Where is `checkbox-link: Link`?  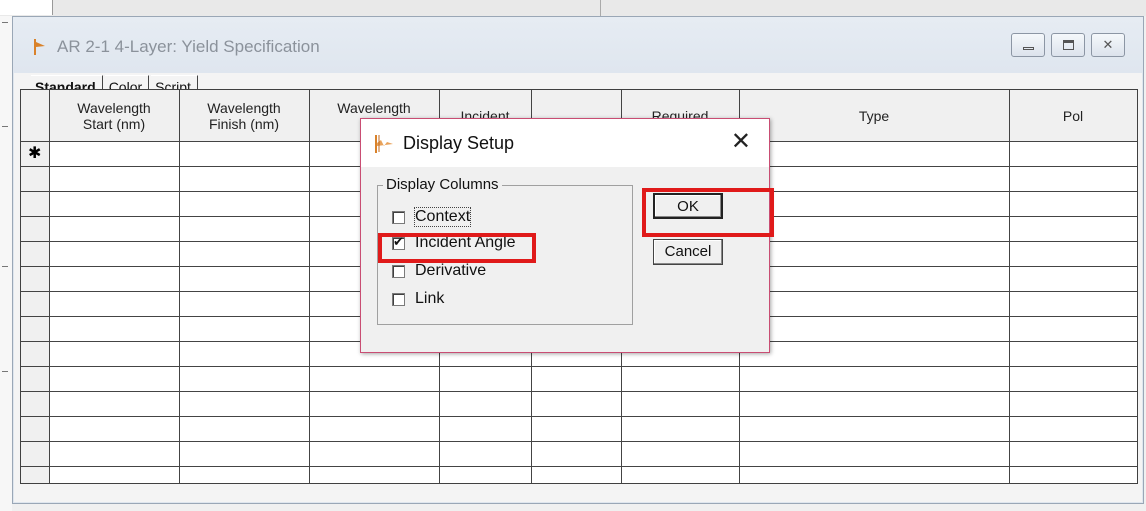
checkbox-link: Link is located at coordinates (418, 299).